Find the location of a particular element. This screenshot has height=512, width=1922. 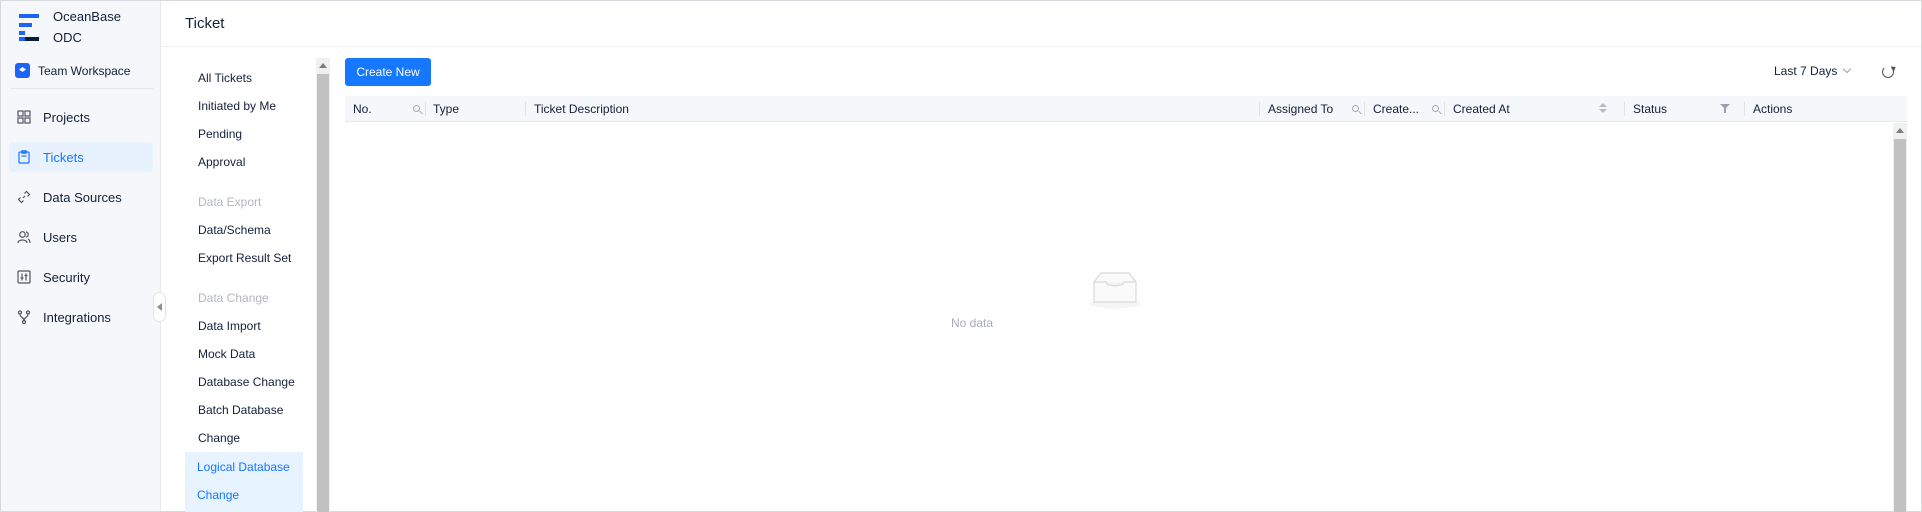

column-header-assigned-to: Assigned To is located at coordinates (1301, 109).